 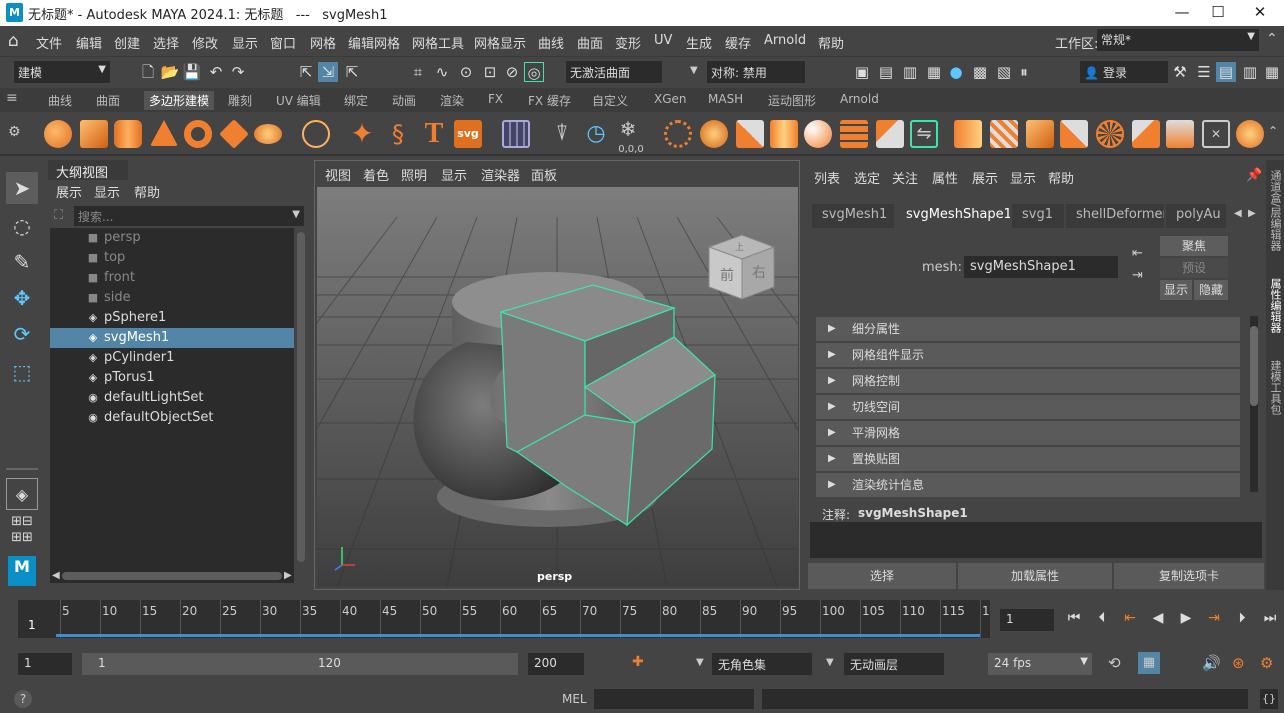 What do you see at coordinates (1038, 216) in the screenshot?
I see `attr-tab-2: svg1` at bounding box center [1038, 216].